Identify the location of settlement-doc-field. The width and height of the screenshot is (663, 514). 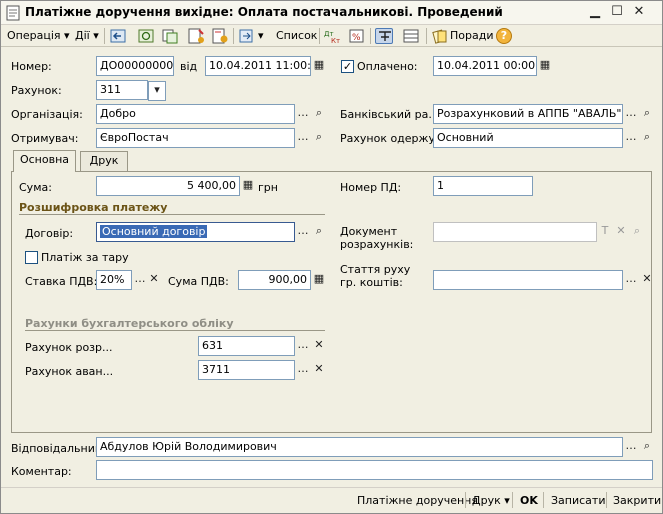
(515, 232).